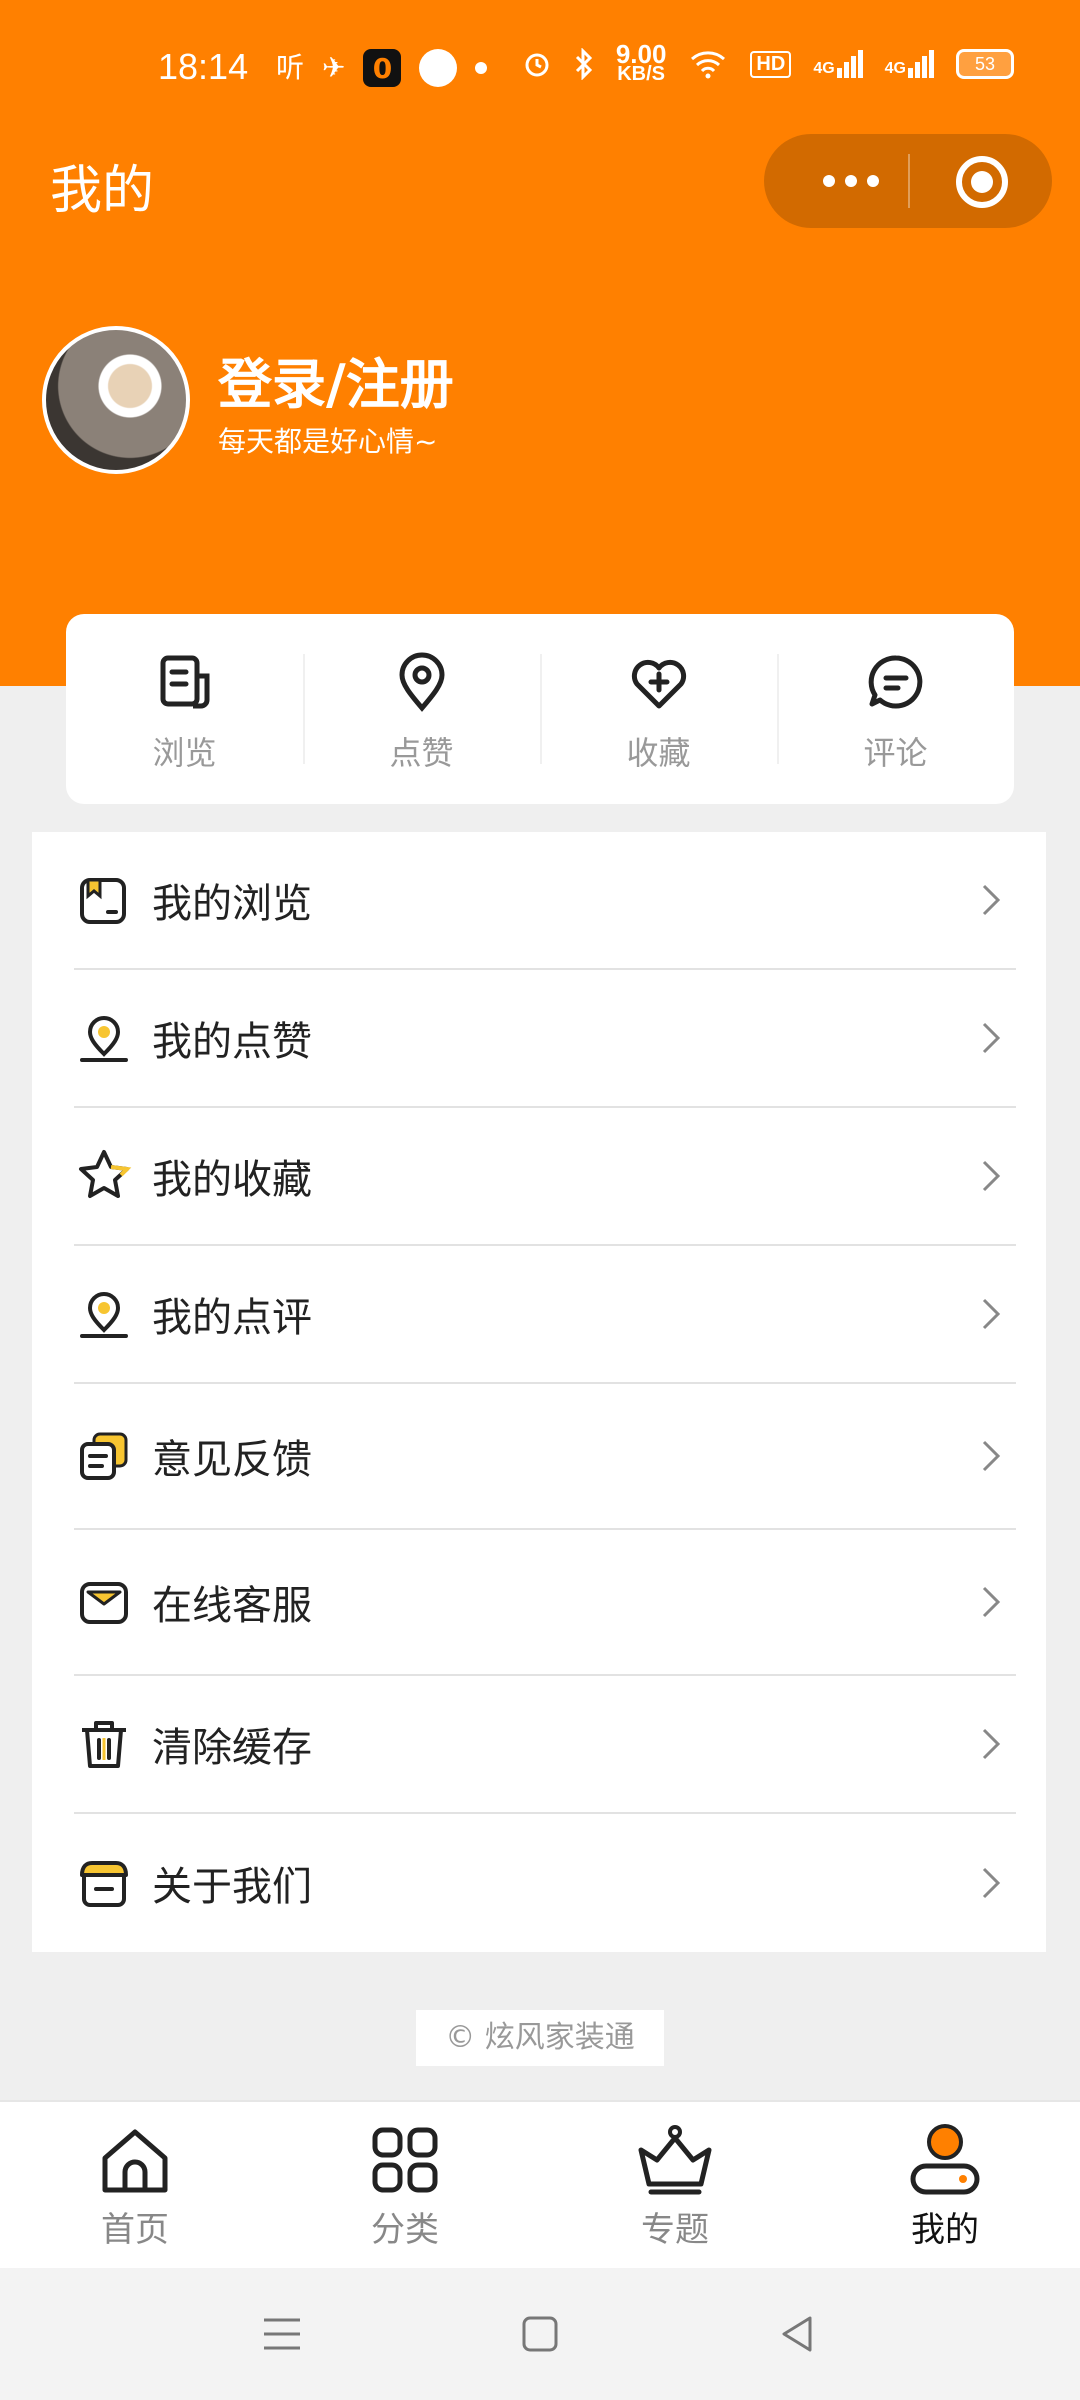  I want to click on status-time: 18:14, so click(203, 66).